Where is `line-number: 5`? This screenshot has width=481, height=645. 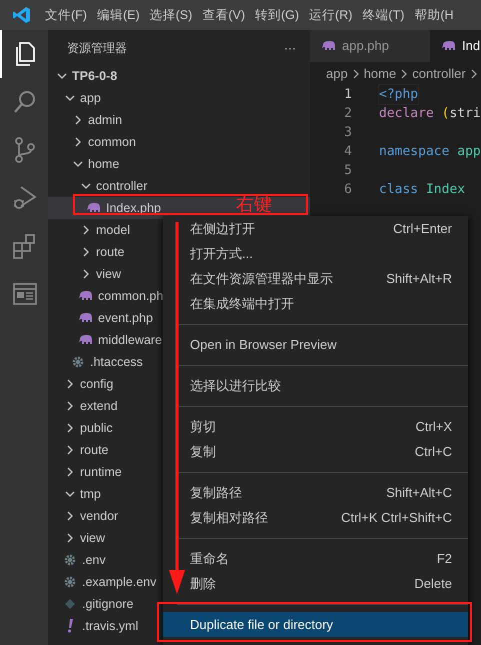 line-number: 5 is located at coordinates (347, 171).